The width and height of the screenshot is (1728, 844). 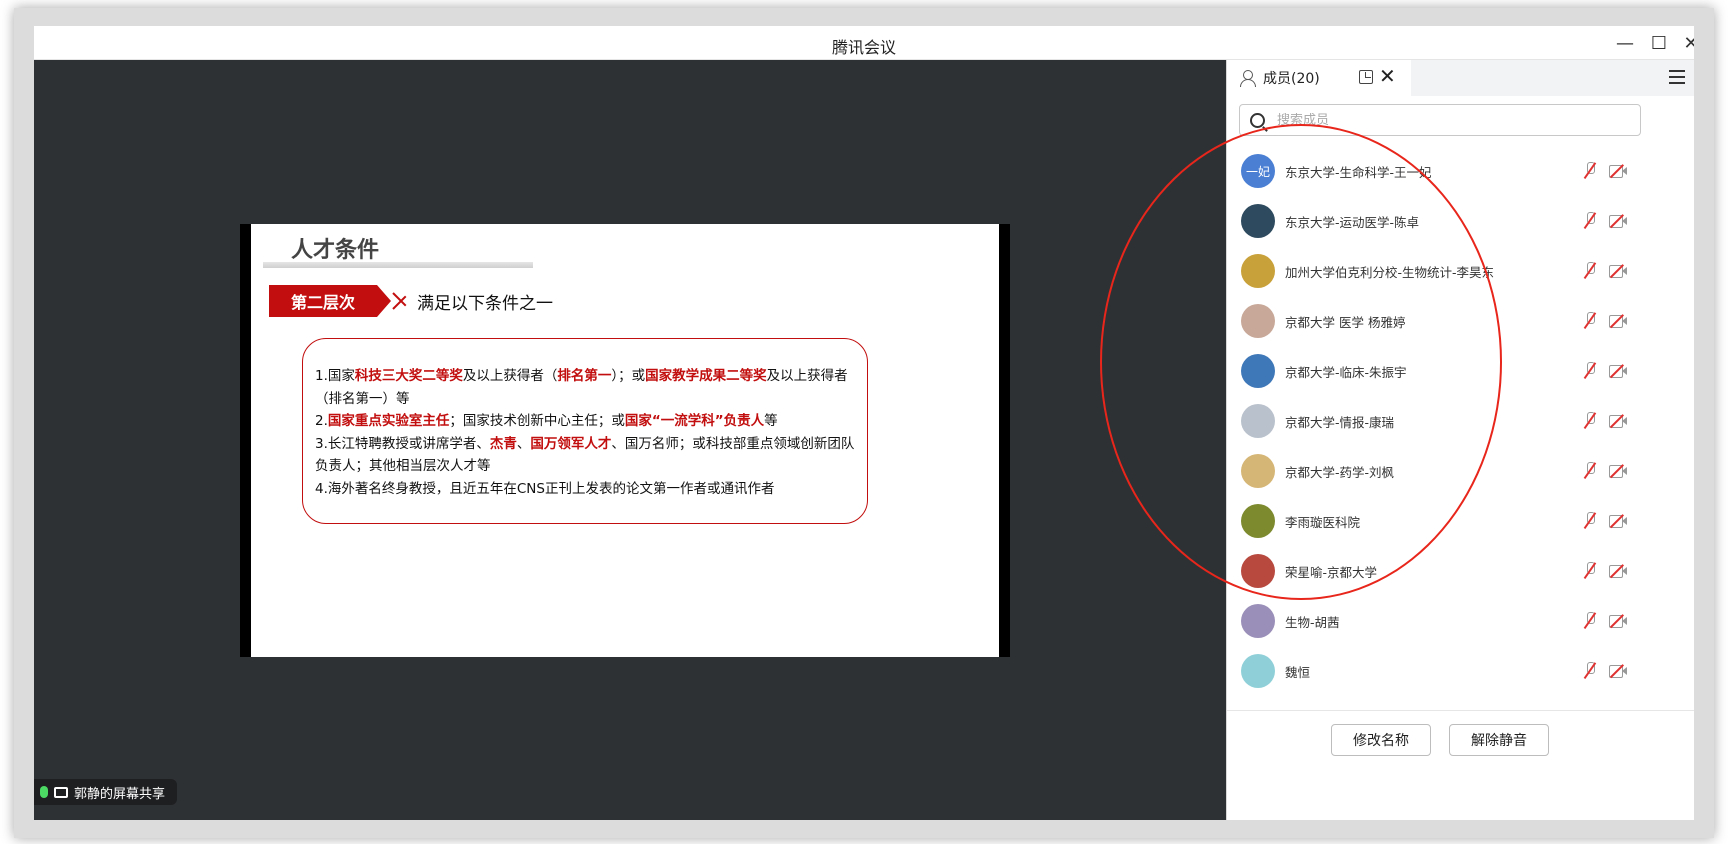 I want to click on screen-share-tag: 郭静的屏幕共享, so click(x=106, y=792).